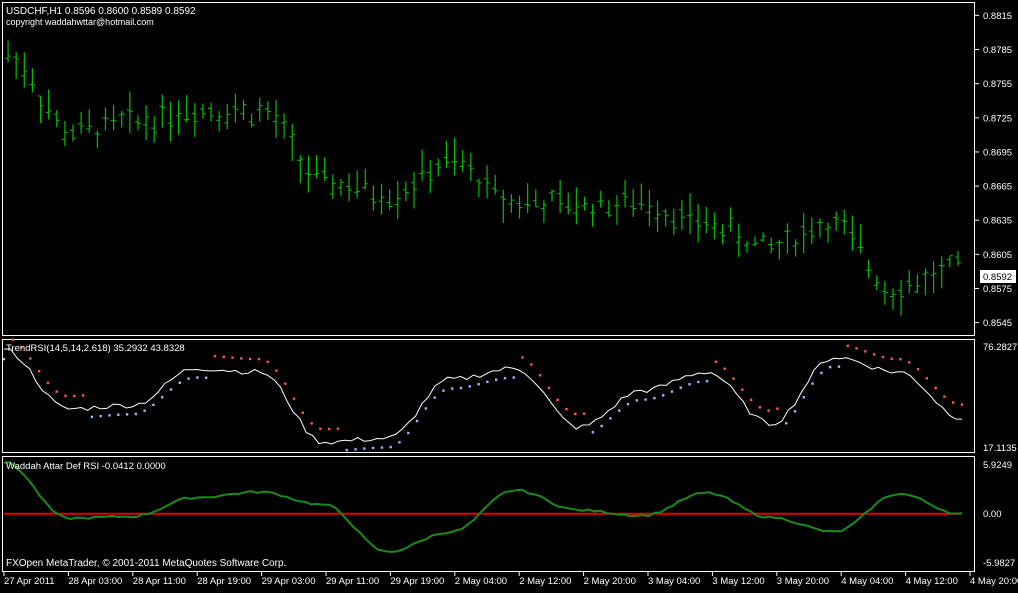 The width and height of the screenshot is (1018, 593). What do you see at coordinates (674, 581) in the screenshot?
I see `time-tick-label: 3 May 04:00` at bounding box center [674, 581].